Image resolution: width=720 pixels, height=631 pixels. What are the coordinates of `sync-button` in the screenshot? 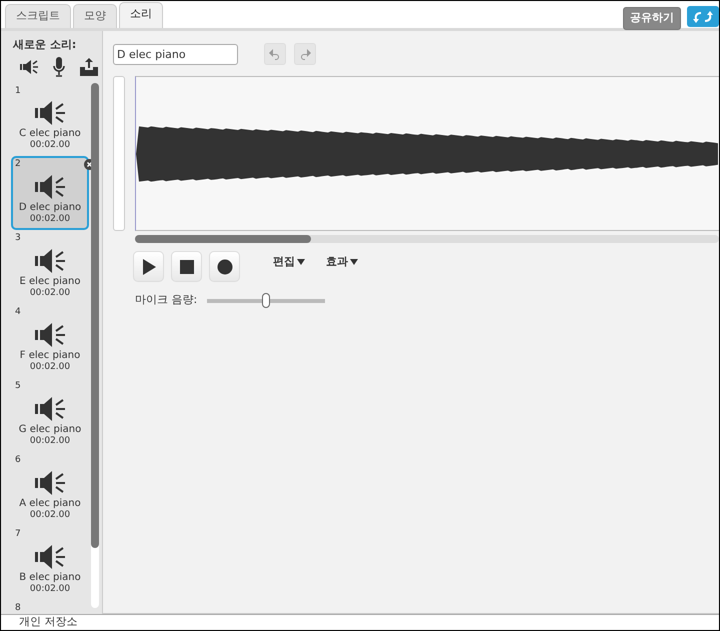 It's located at (703, 16).